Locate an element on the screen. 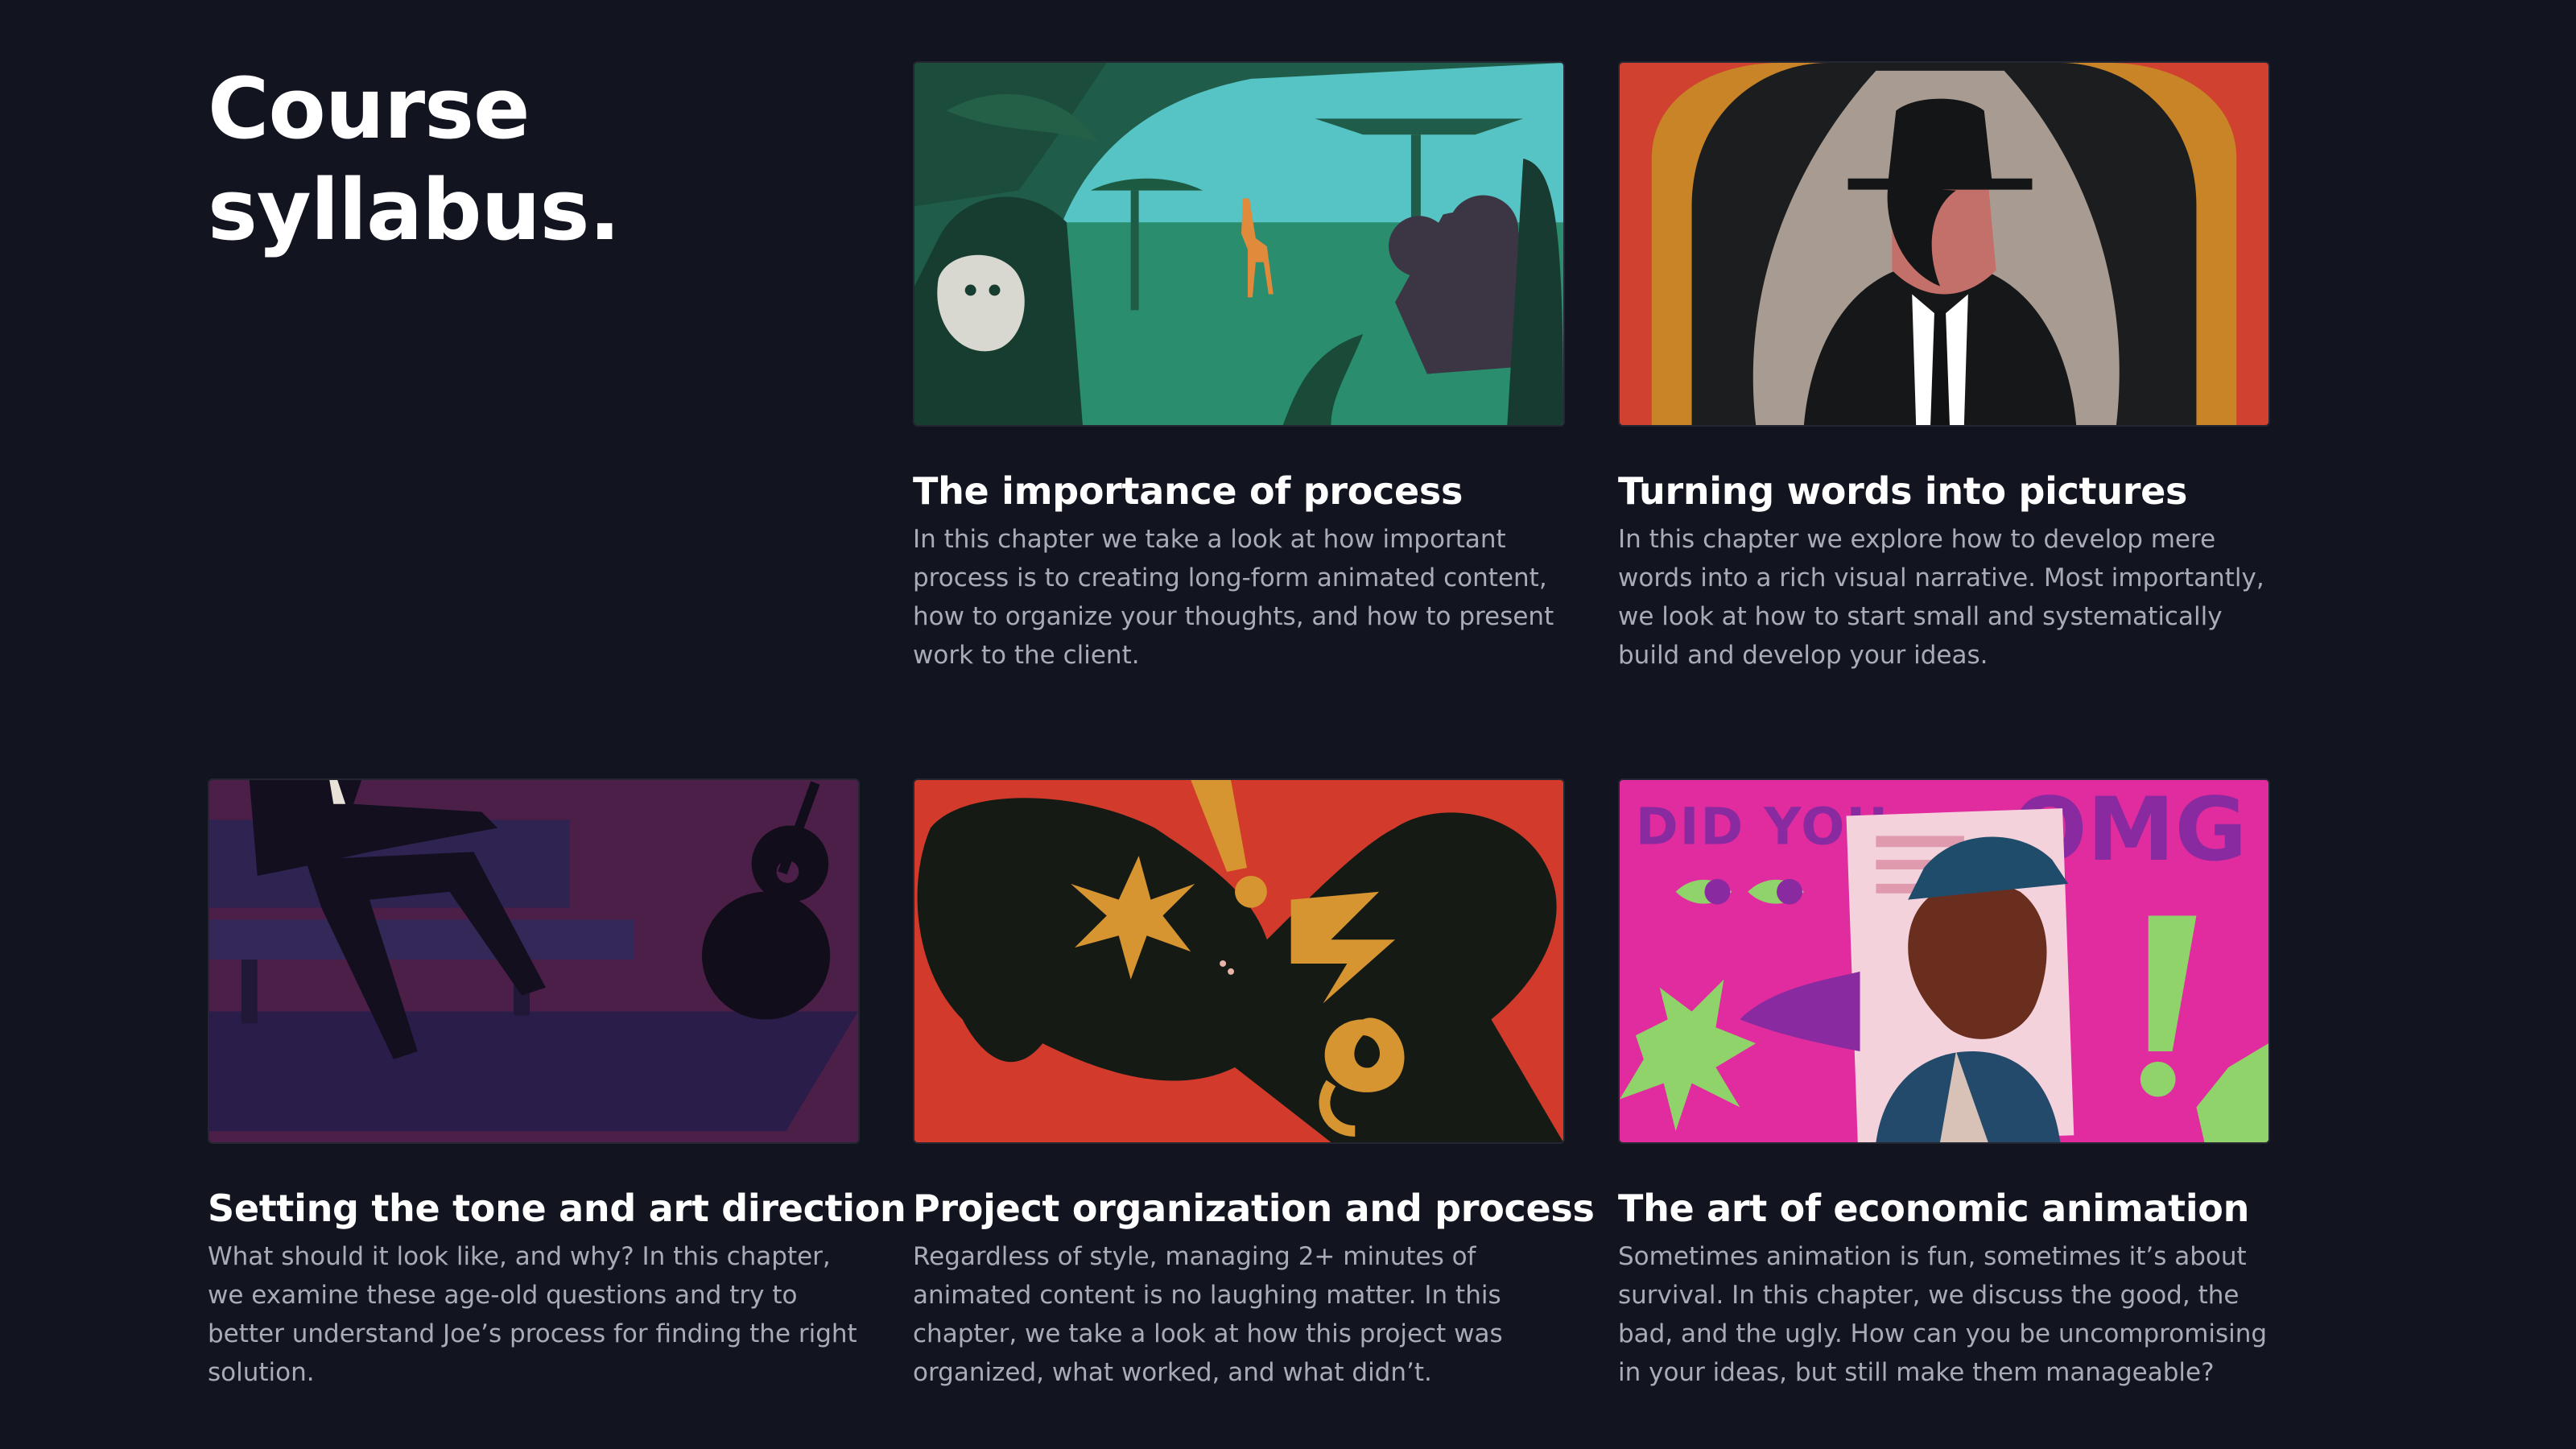  chapter-title: Turning words into pictures is located at coordinates (1944, 491).